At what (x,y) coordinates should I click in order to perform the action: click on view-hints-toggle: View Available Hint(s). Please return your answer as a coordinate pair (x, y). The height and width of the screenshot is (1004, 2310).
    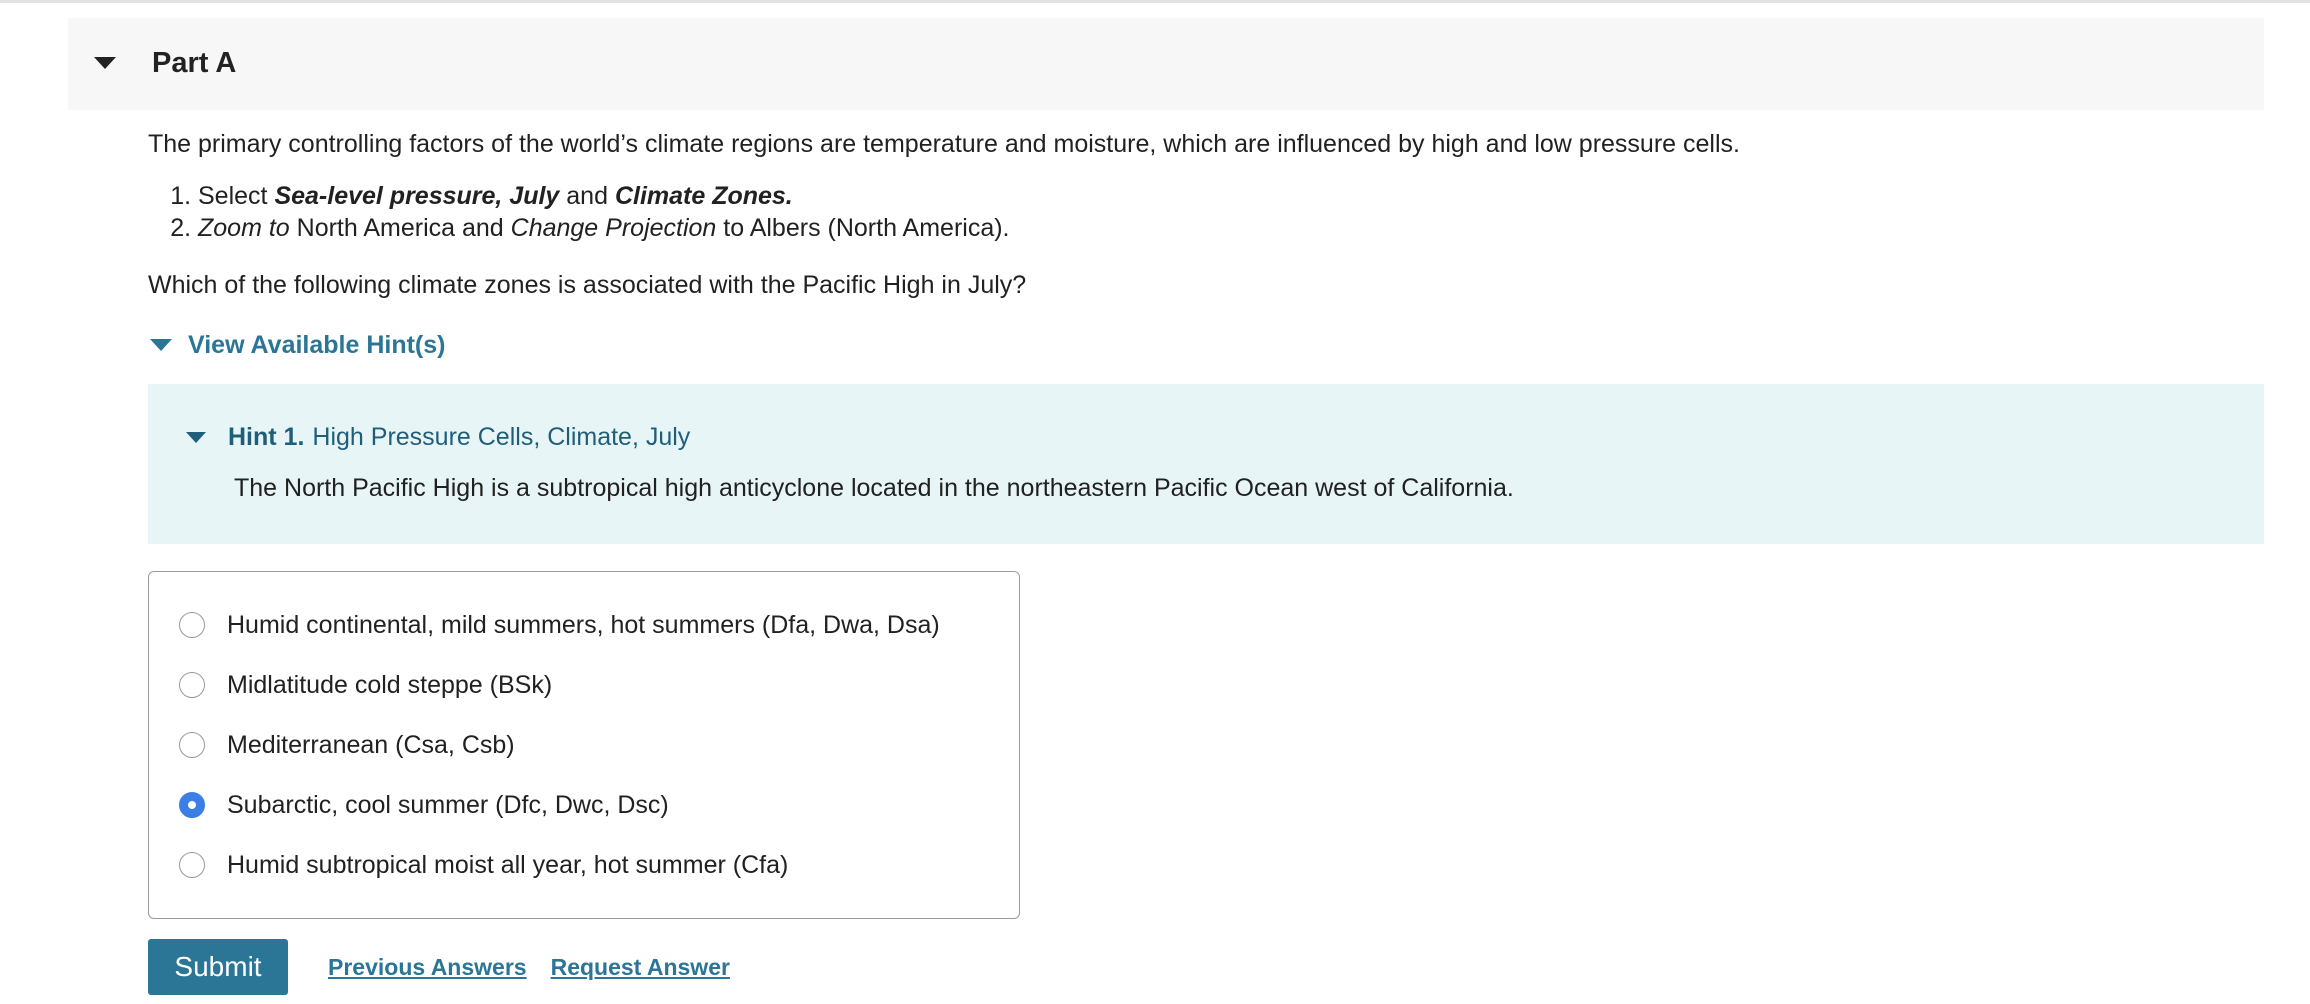
    Looking at the image, I should click on (1206, 345).